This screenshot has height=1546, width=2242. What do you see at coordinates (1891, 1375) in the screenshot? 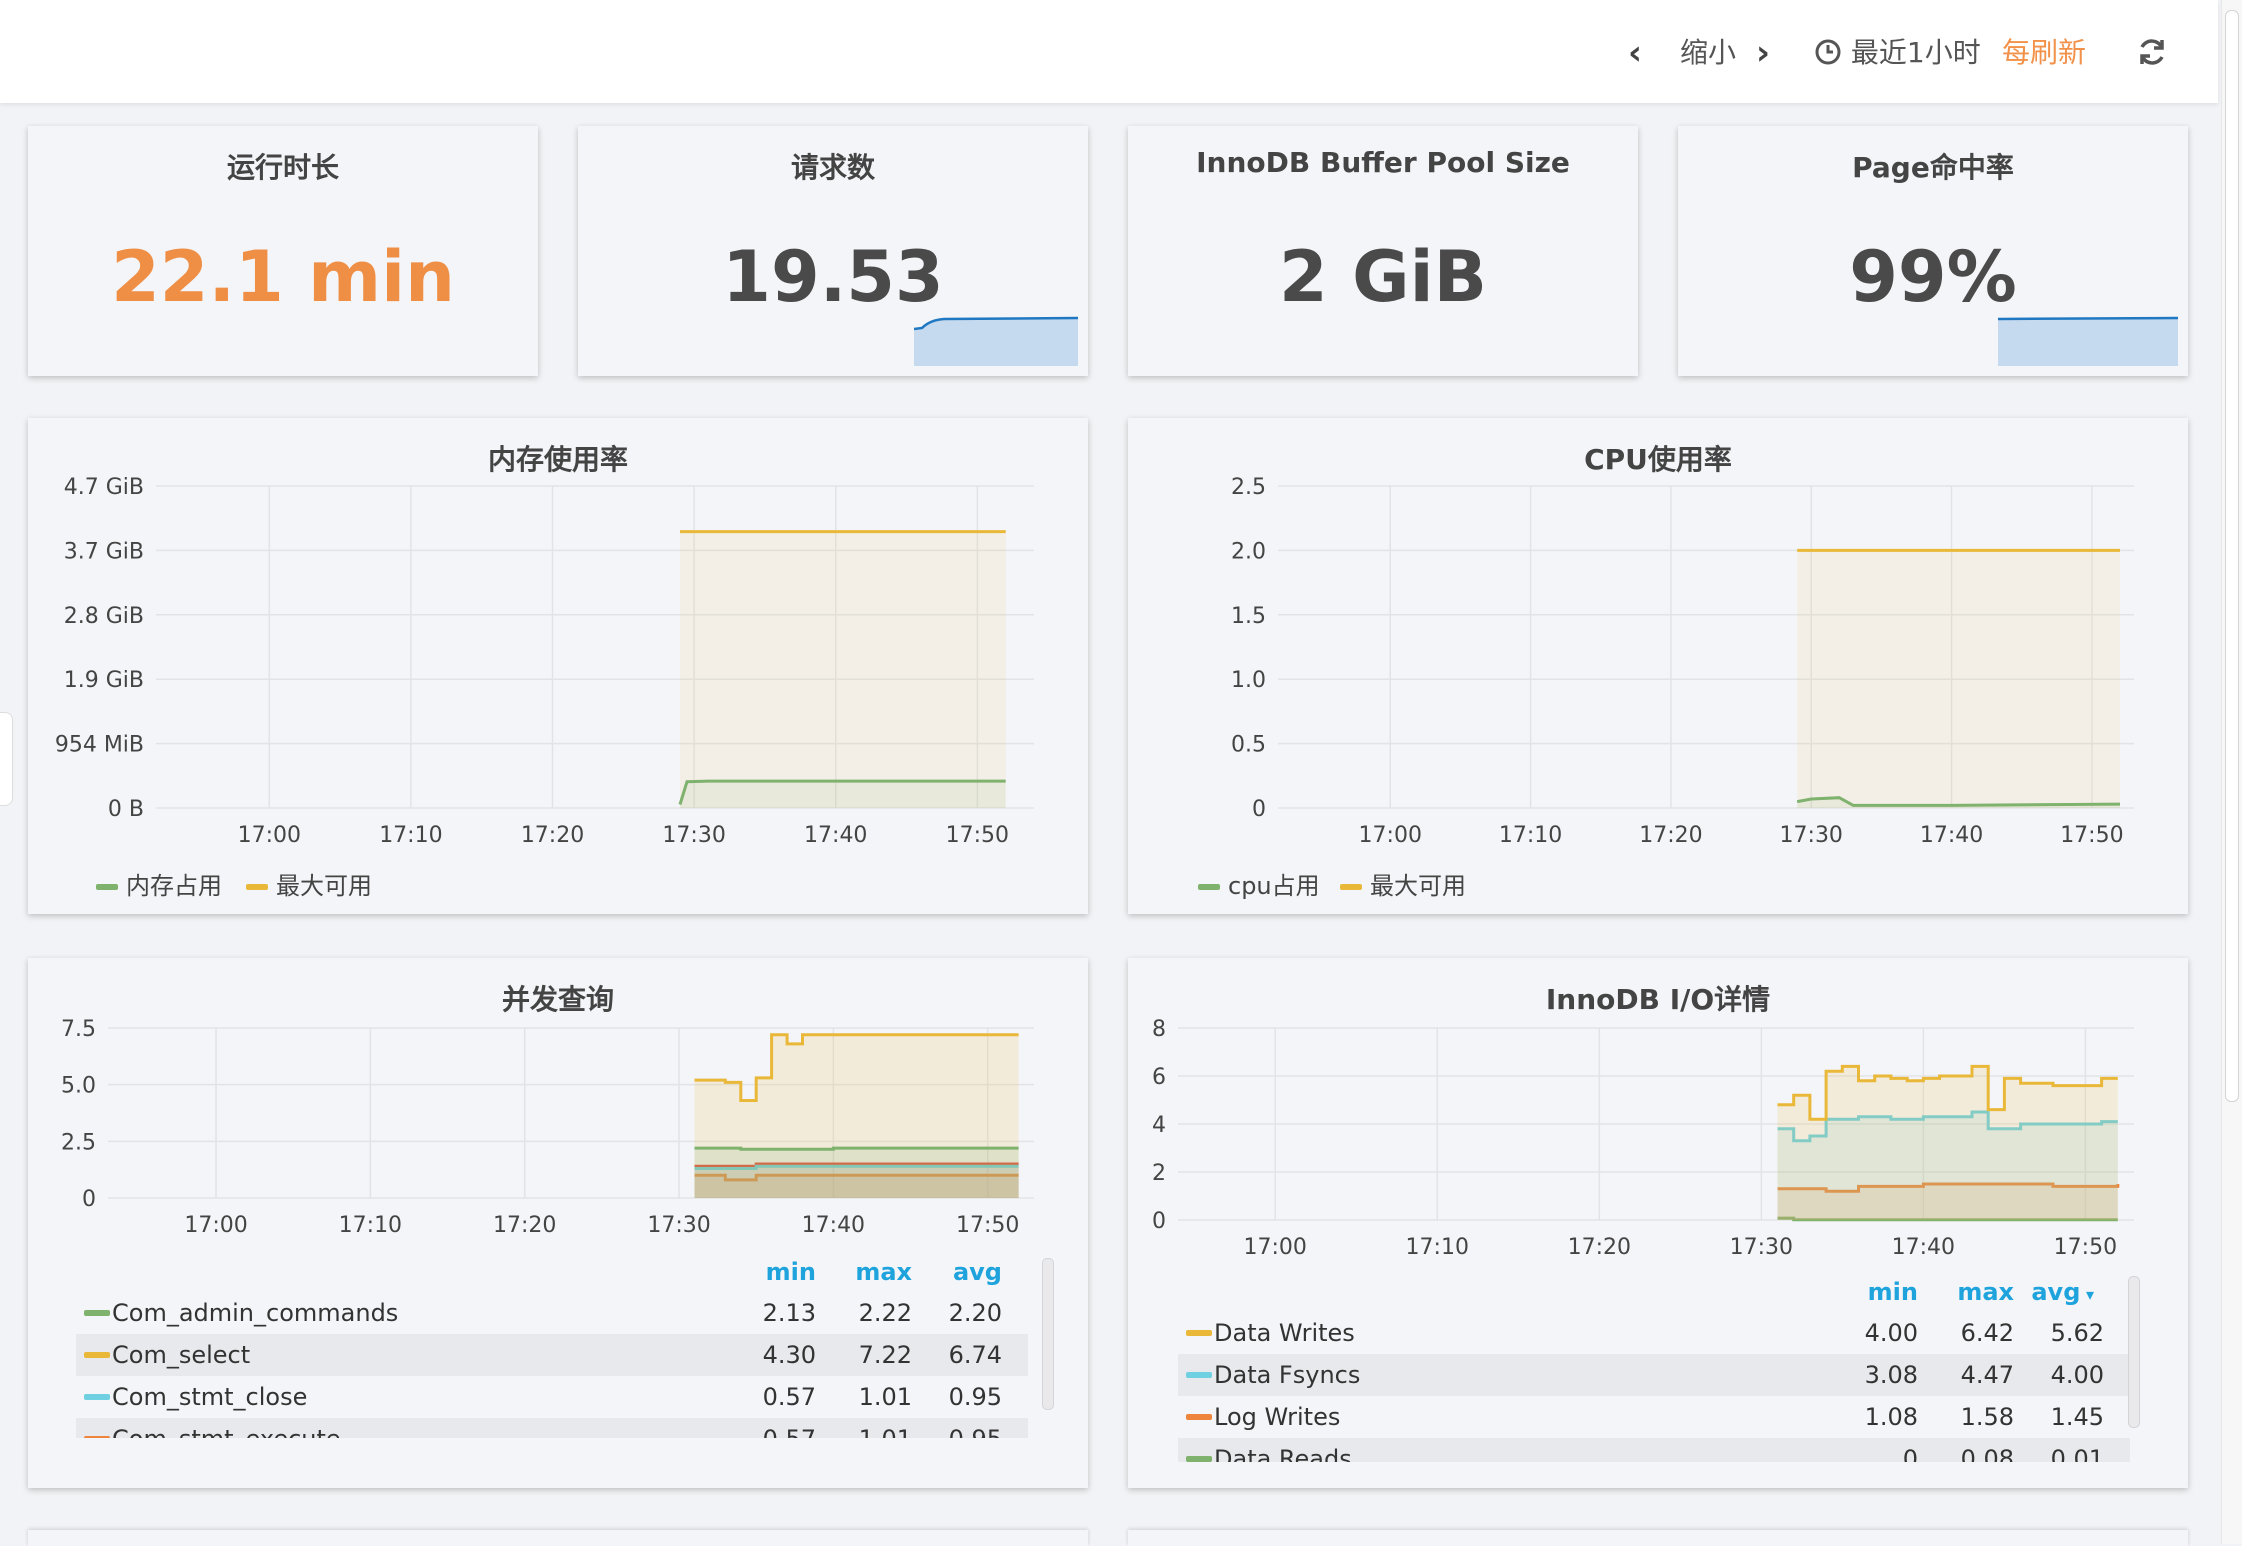
I see `legend-value-min: 3.08` at bounding box center [1891, 1375].